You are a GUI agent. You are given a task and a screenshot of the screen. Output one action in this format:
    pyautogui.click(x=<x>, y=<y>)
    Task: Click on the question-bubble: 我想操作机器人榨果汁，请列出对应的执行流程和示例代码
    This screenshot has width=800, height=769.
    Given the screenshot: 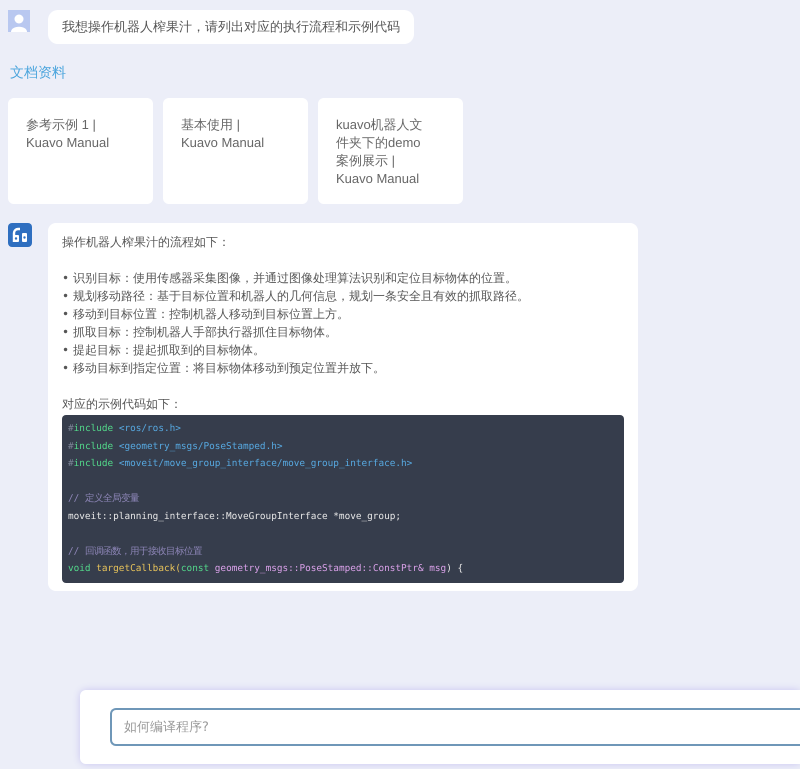 What is the action you would take?
    pyautogui.click(x=231, y=27)
    